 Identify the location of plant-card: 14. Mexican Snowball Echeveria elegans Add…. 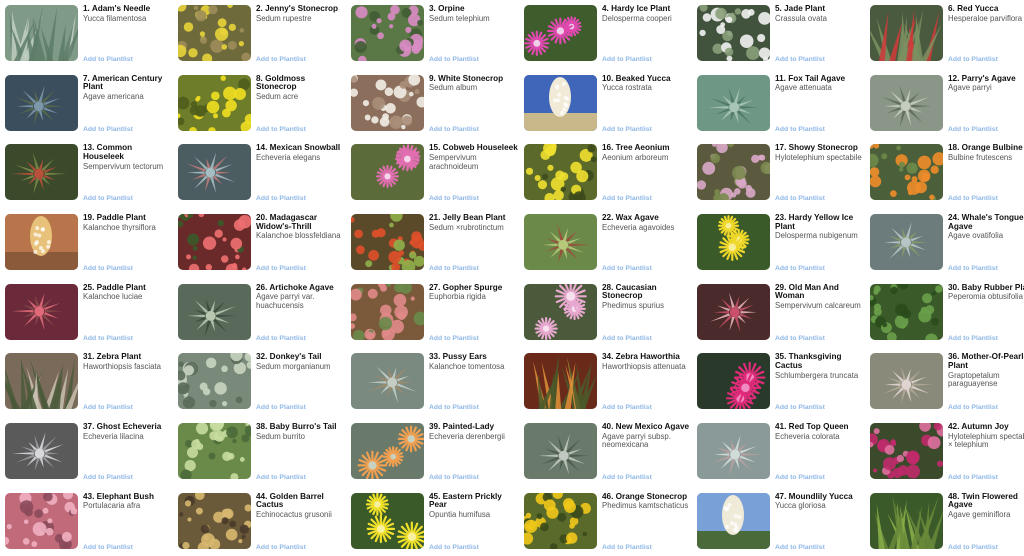
(261, 175).